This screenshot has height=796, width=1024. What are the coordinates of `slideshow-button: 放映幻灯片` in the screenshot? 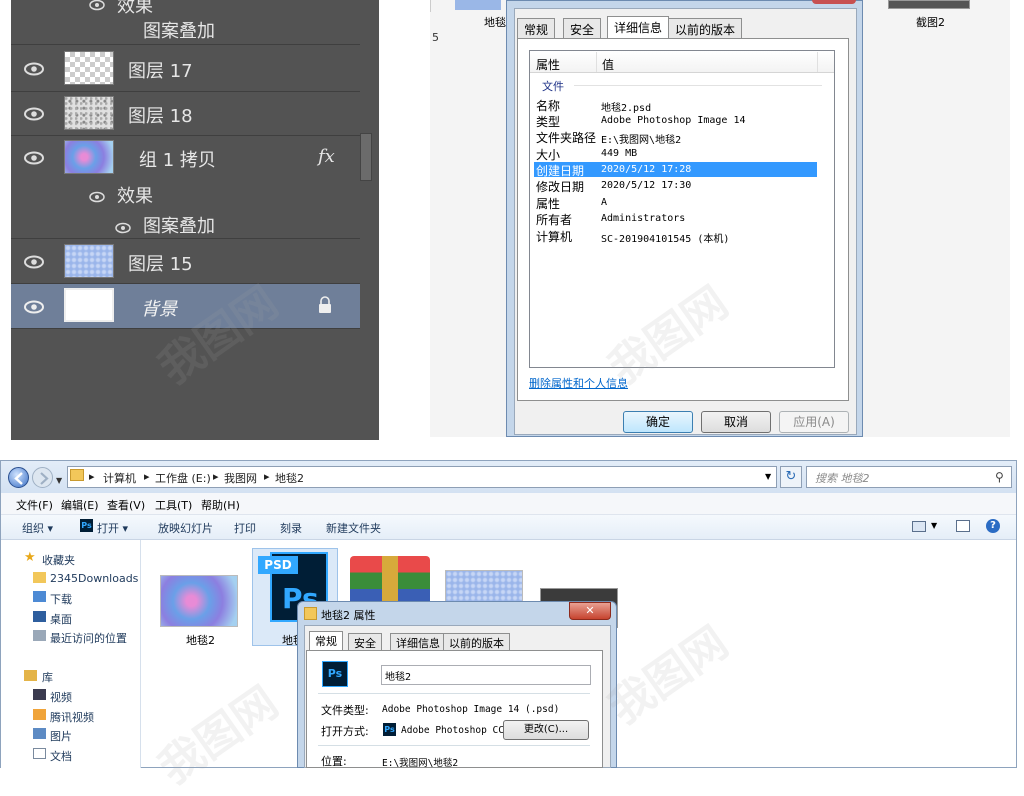 It's located at (185, 528).